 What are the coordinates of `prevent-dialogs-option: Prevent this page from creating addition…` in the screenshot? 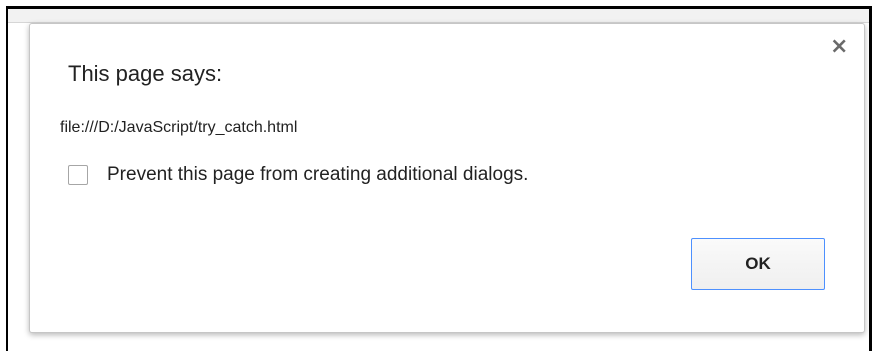 It's located at (298, 175).